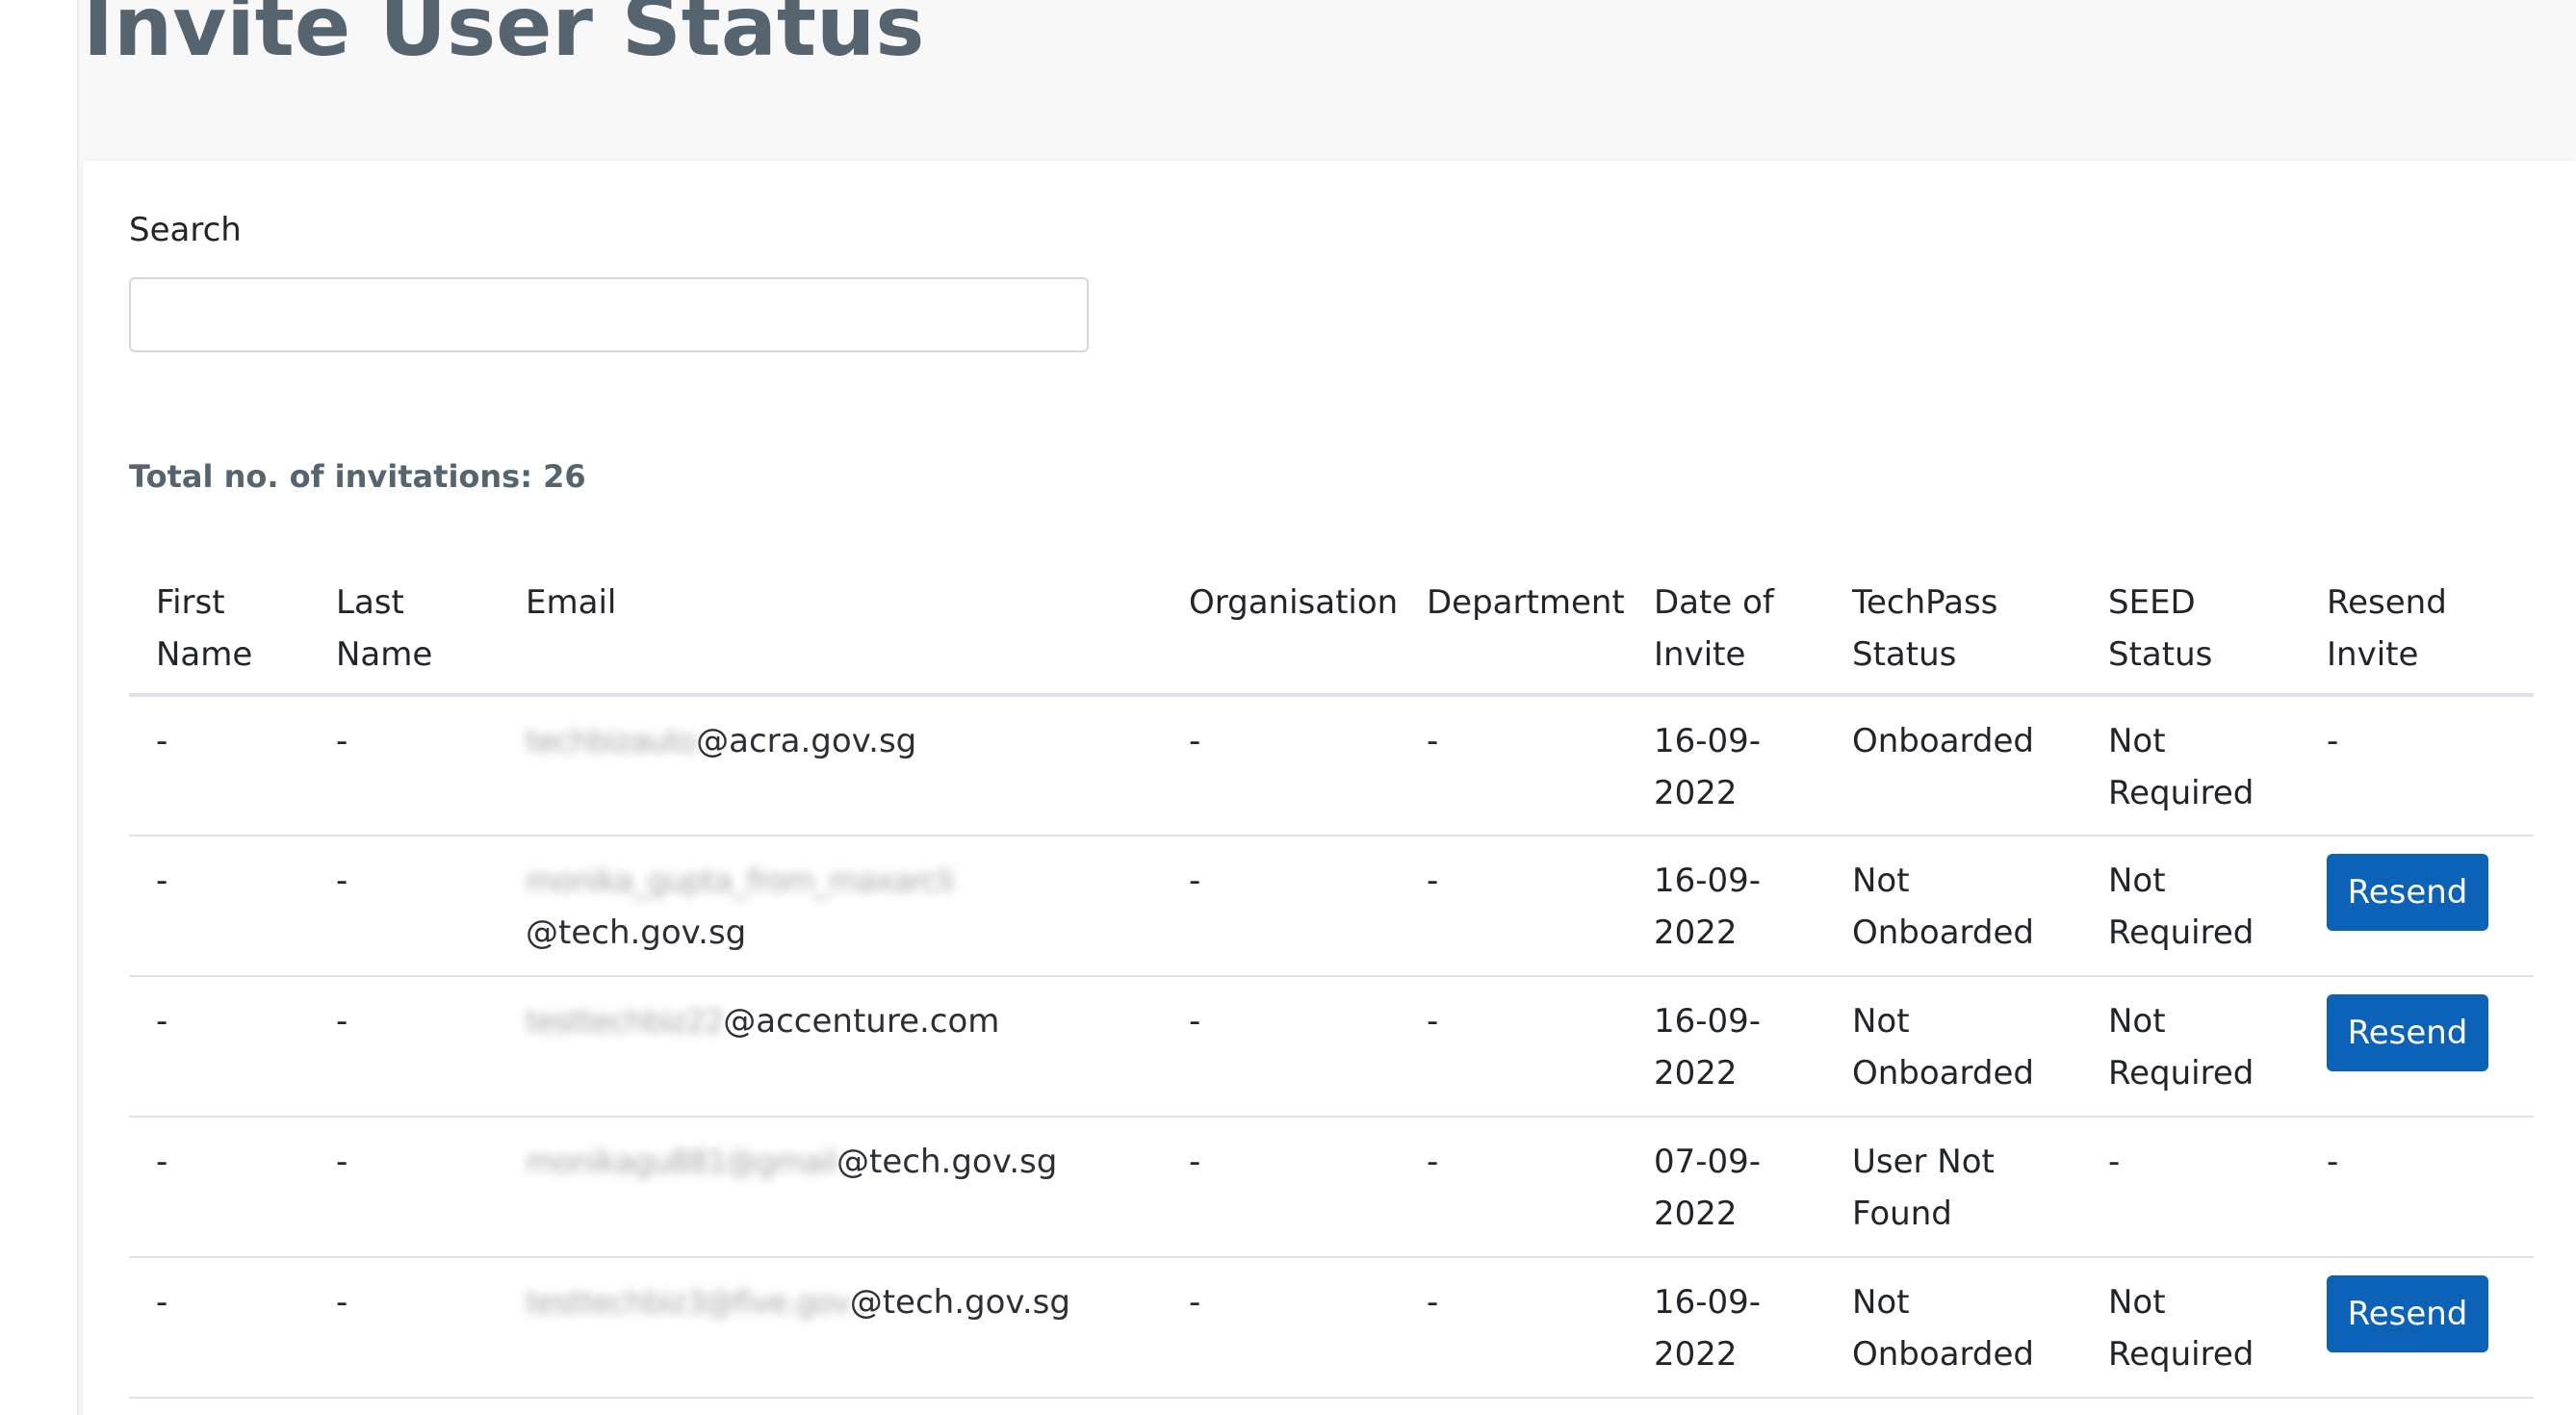 The width and height of the screenshot is (2576, 1415). I want to click on header-organisation: Organisation, so click(1281, 627).